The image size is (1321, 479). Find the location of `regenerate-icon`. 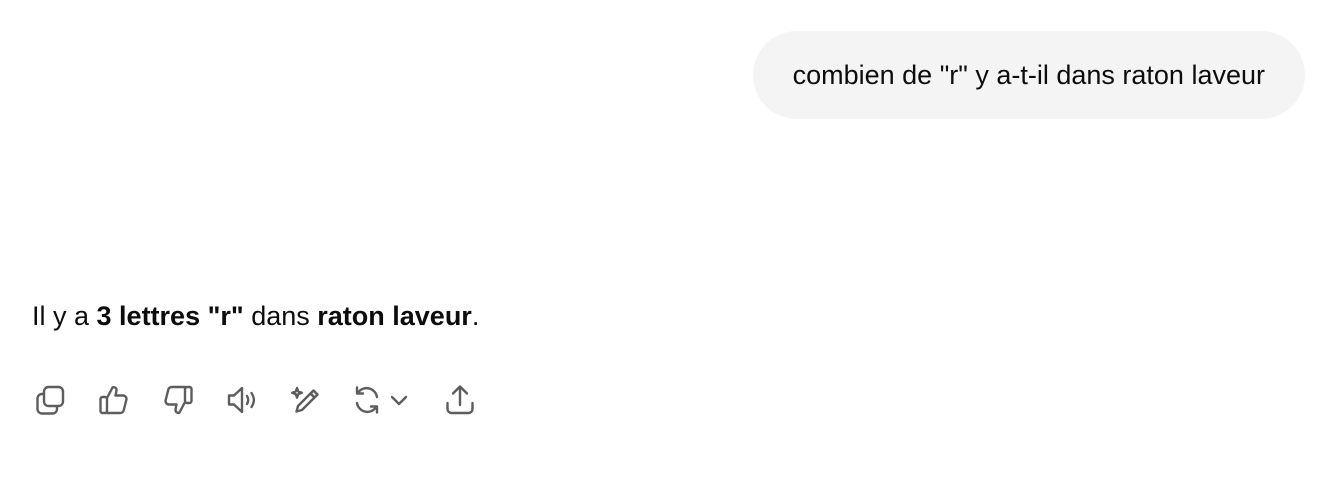

regenerate-icon is located at coordinates (367, 400).